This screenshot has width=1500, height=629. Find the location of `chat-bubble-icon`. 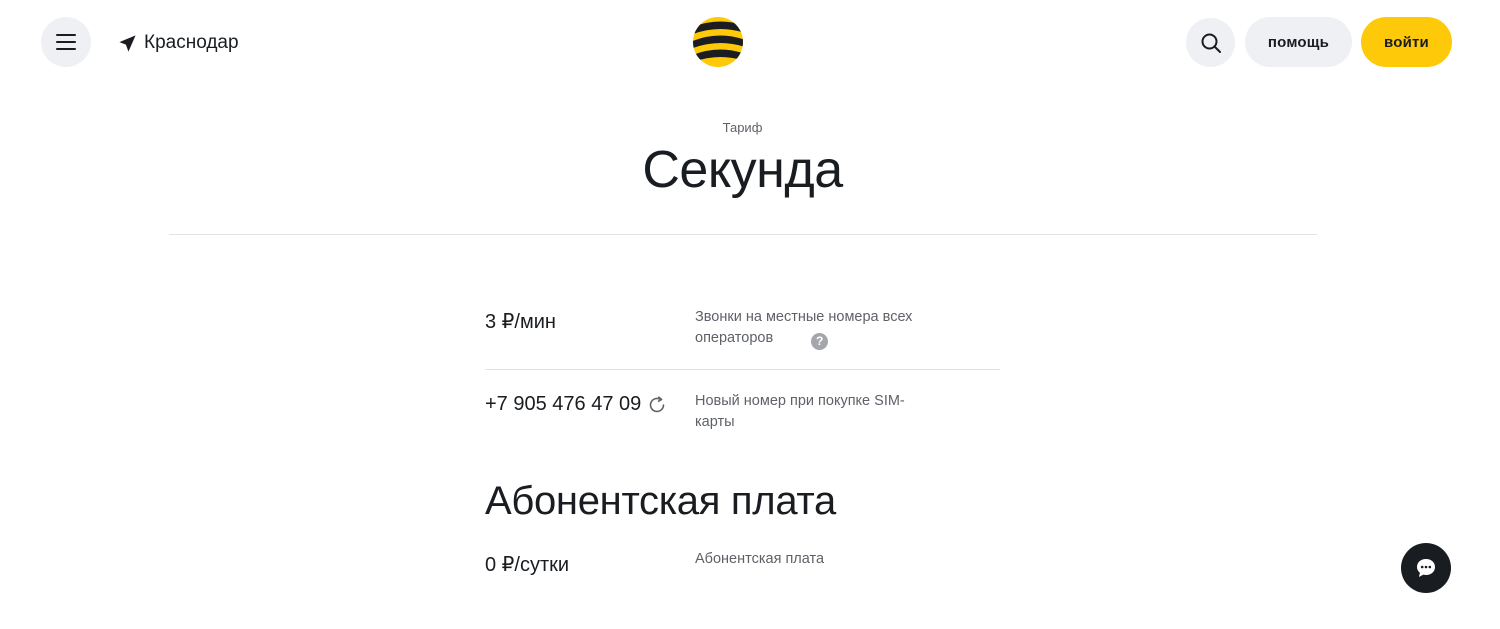

chat-bubble-icon is located at coordinates (1426, 568).